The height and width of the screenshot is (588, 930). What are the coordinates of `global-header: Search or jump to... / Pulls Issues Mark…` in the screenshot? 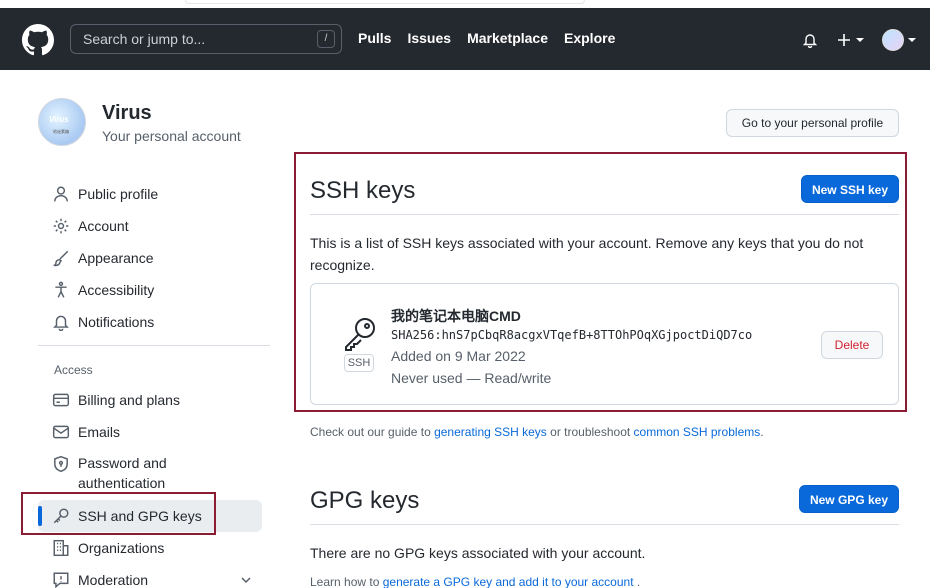 It's located at (465, 39).